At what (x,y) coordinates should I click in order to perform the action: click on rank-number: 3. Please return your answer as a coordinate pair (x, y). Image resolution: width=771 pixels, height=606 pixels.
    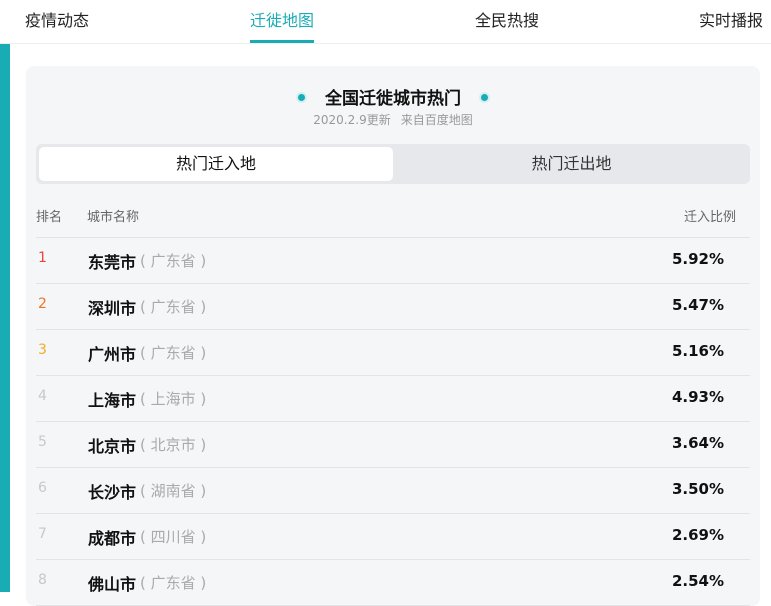
    Looking at the image, I should click on (42, 350).